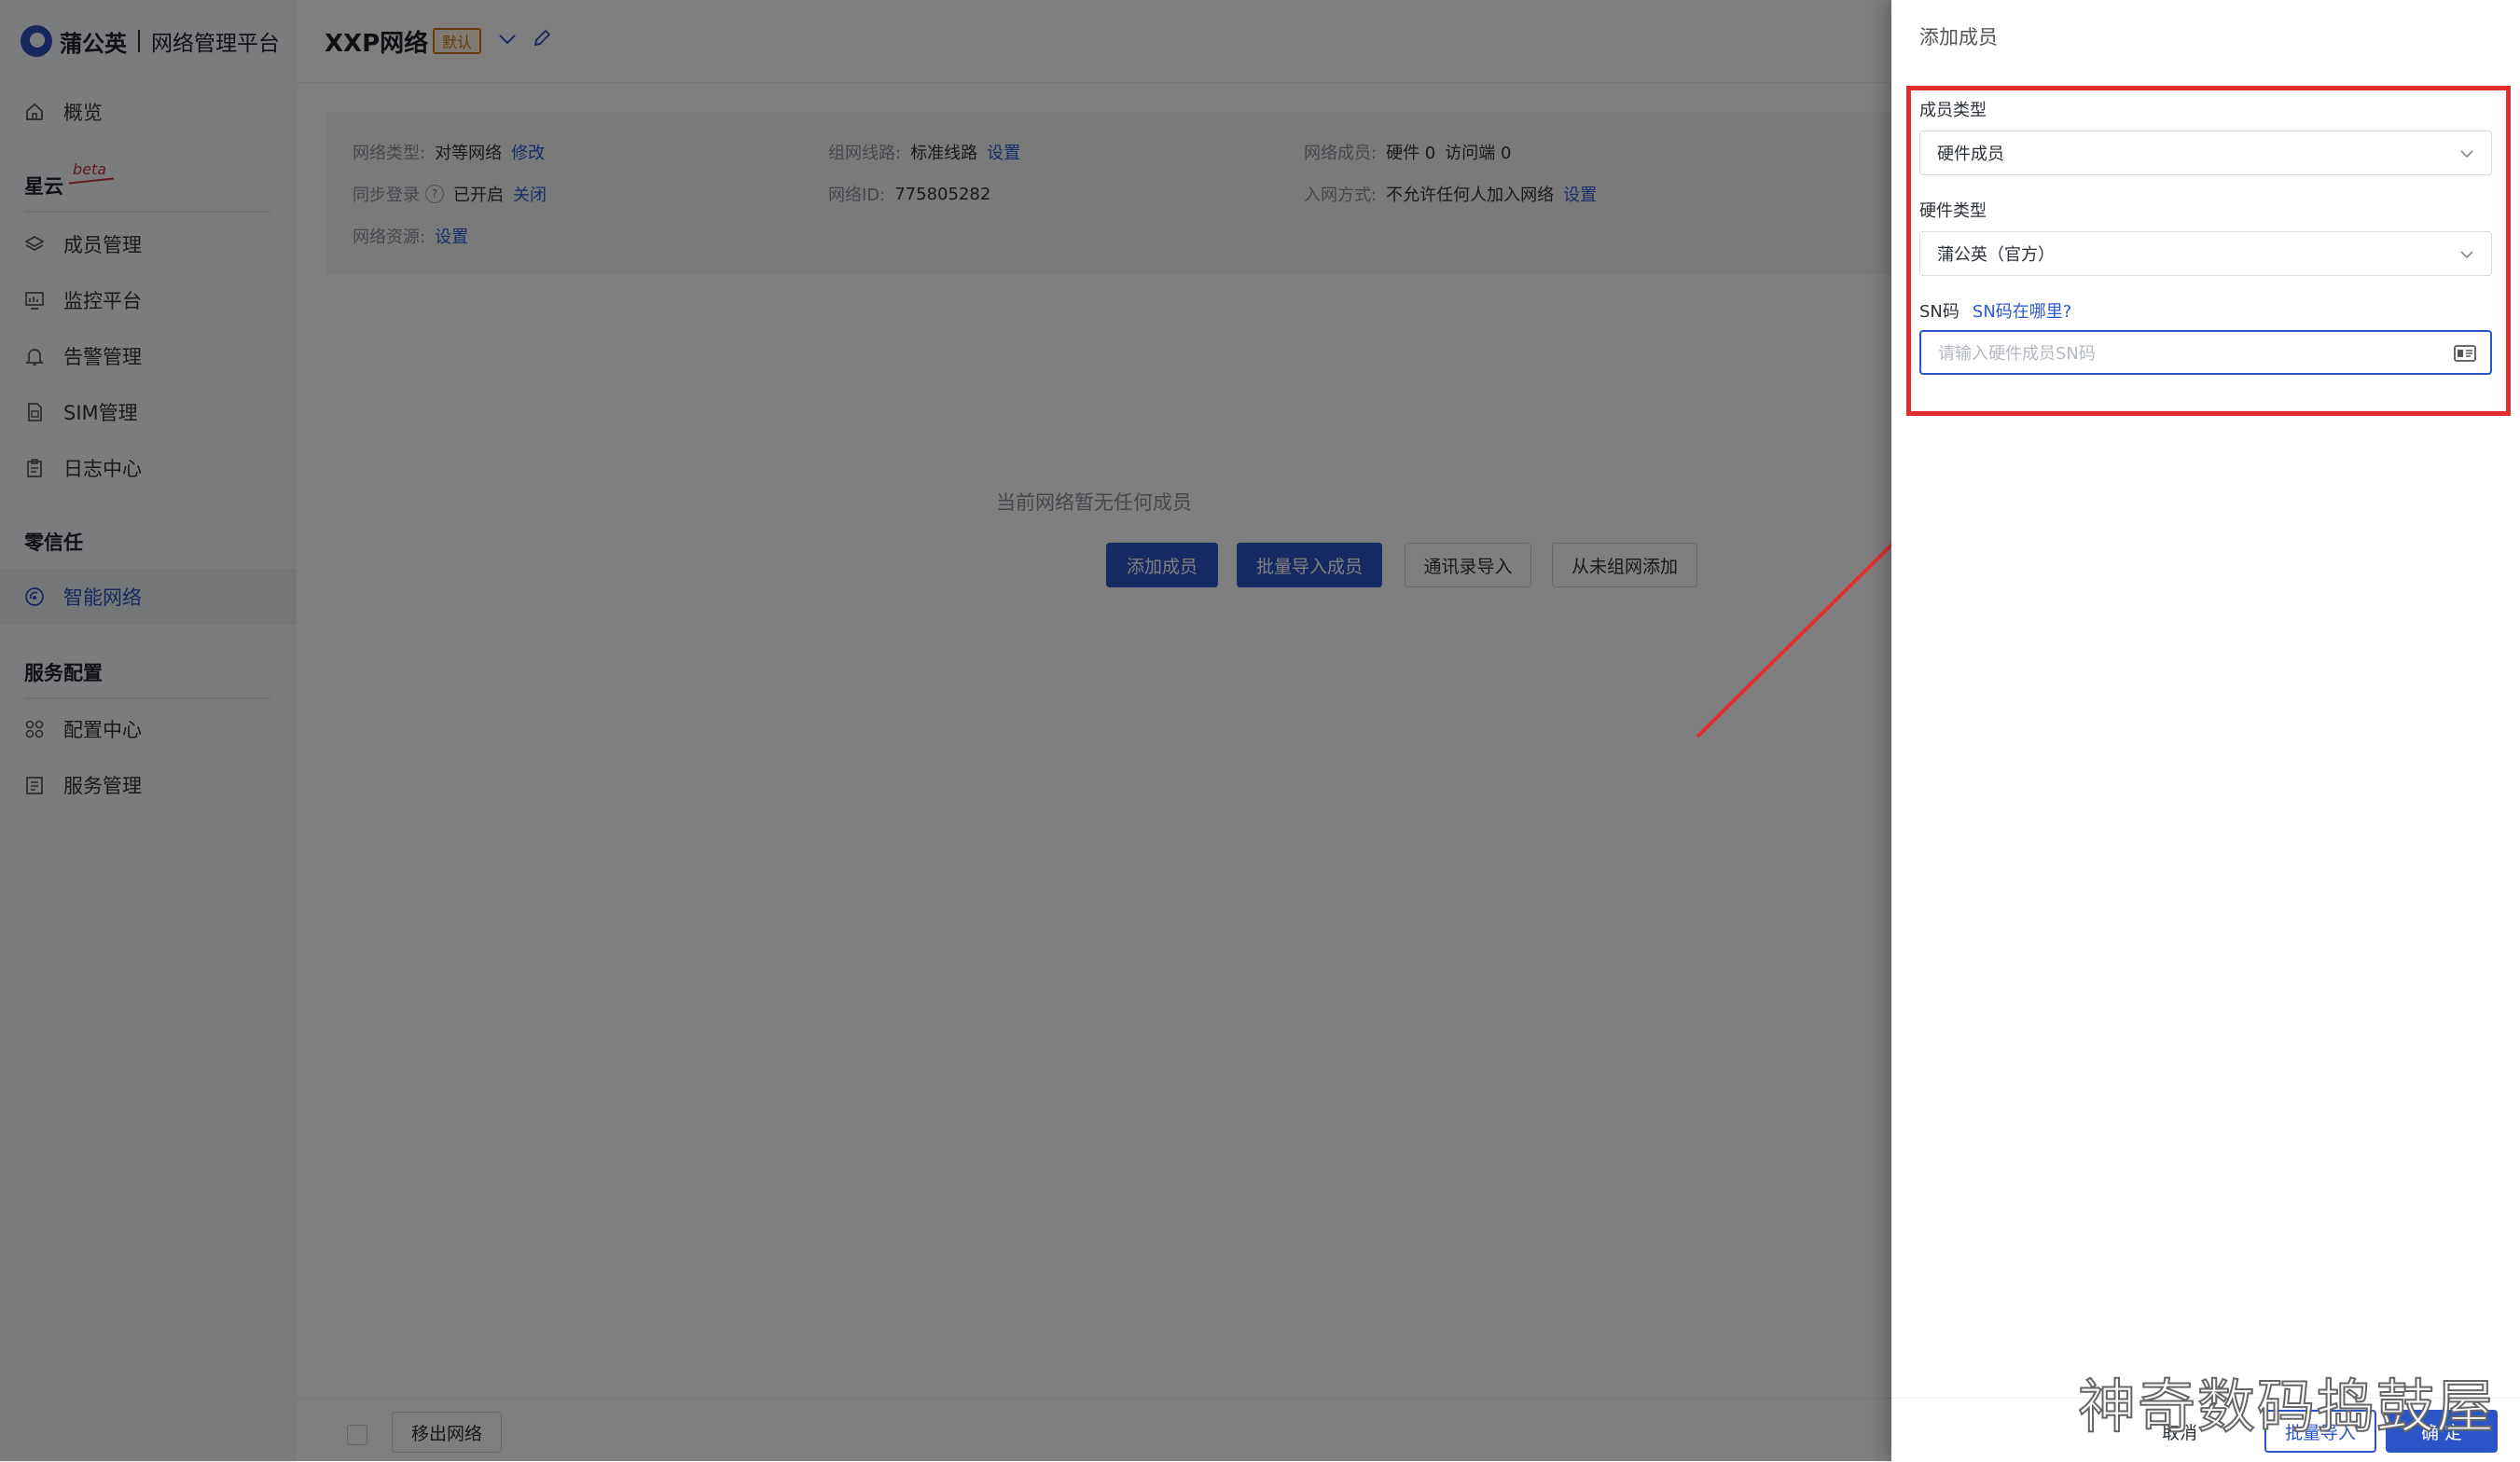 This screenshot has height=1462, width=2520. I want to click on watermark: 神奇数码捣鼓屋, so click(2287, 1406).